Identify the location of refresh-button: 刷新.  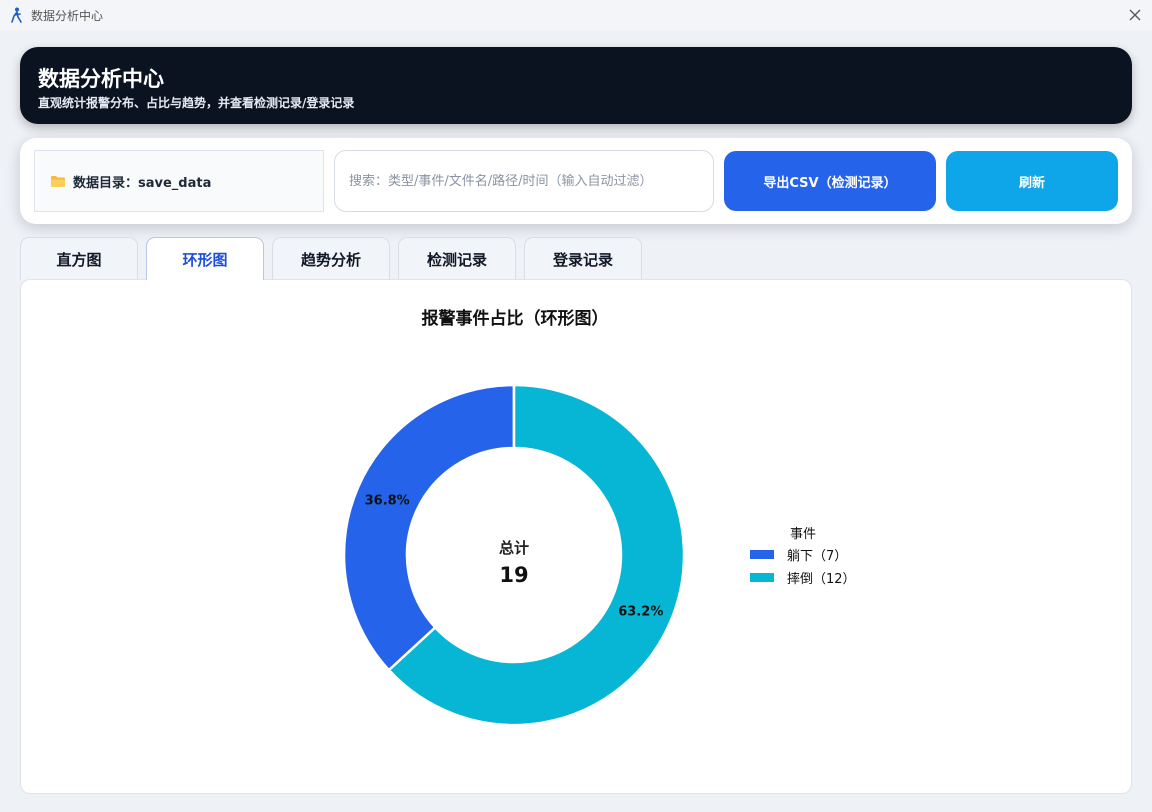
(1032, 181).